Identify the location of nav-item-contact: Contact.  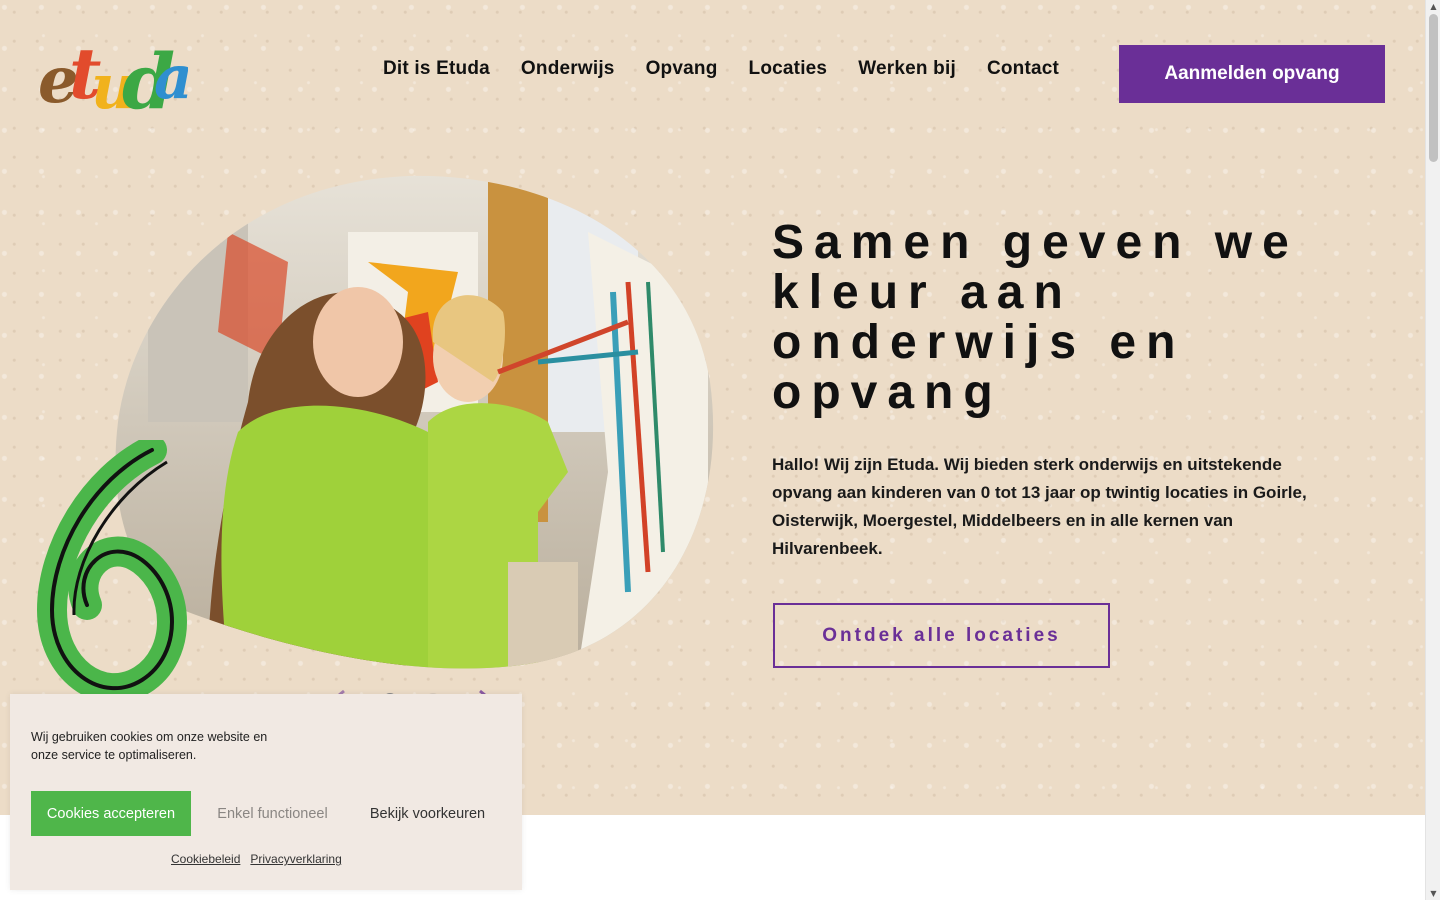
(1023, 69).